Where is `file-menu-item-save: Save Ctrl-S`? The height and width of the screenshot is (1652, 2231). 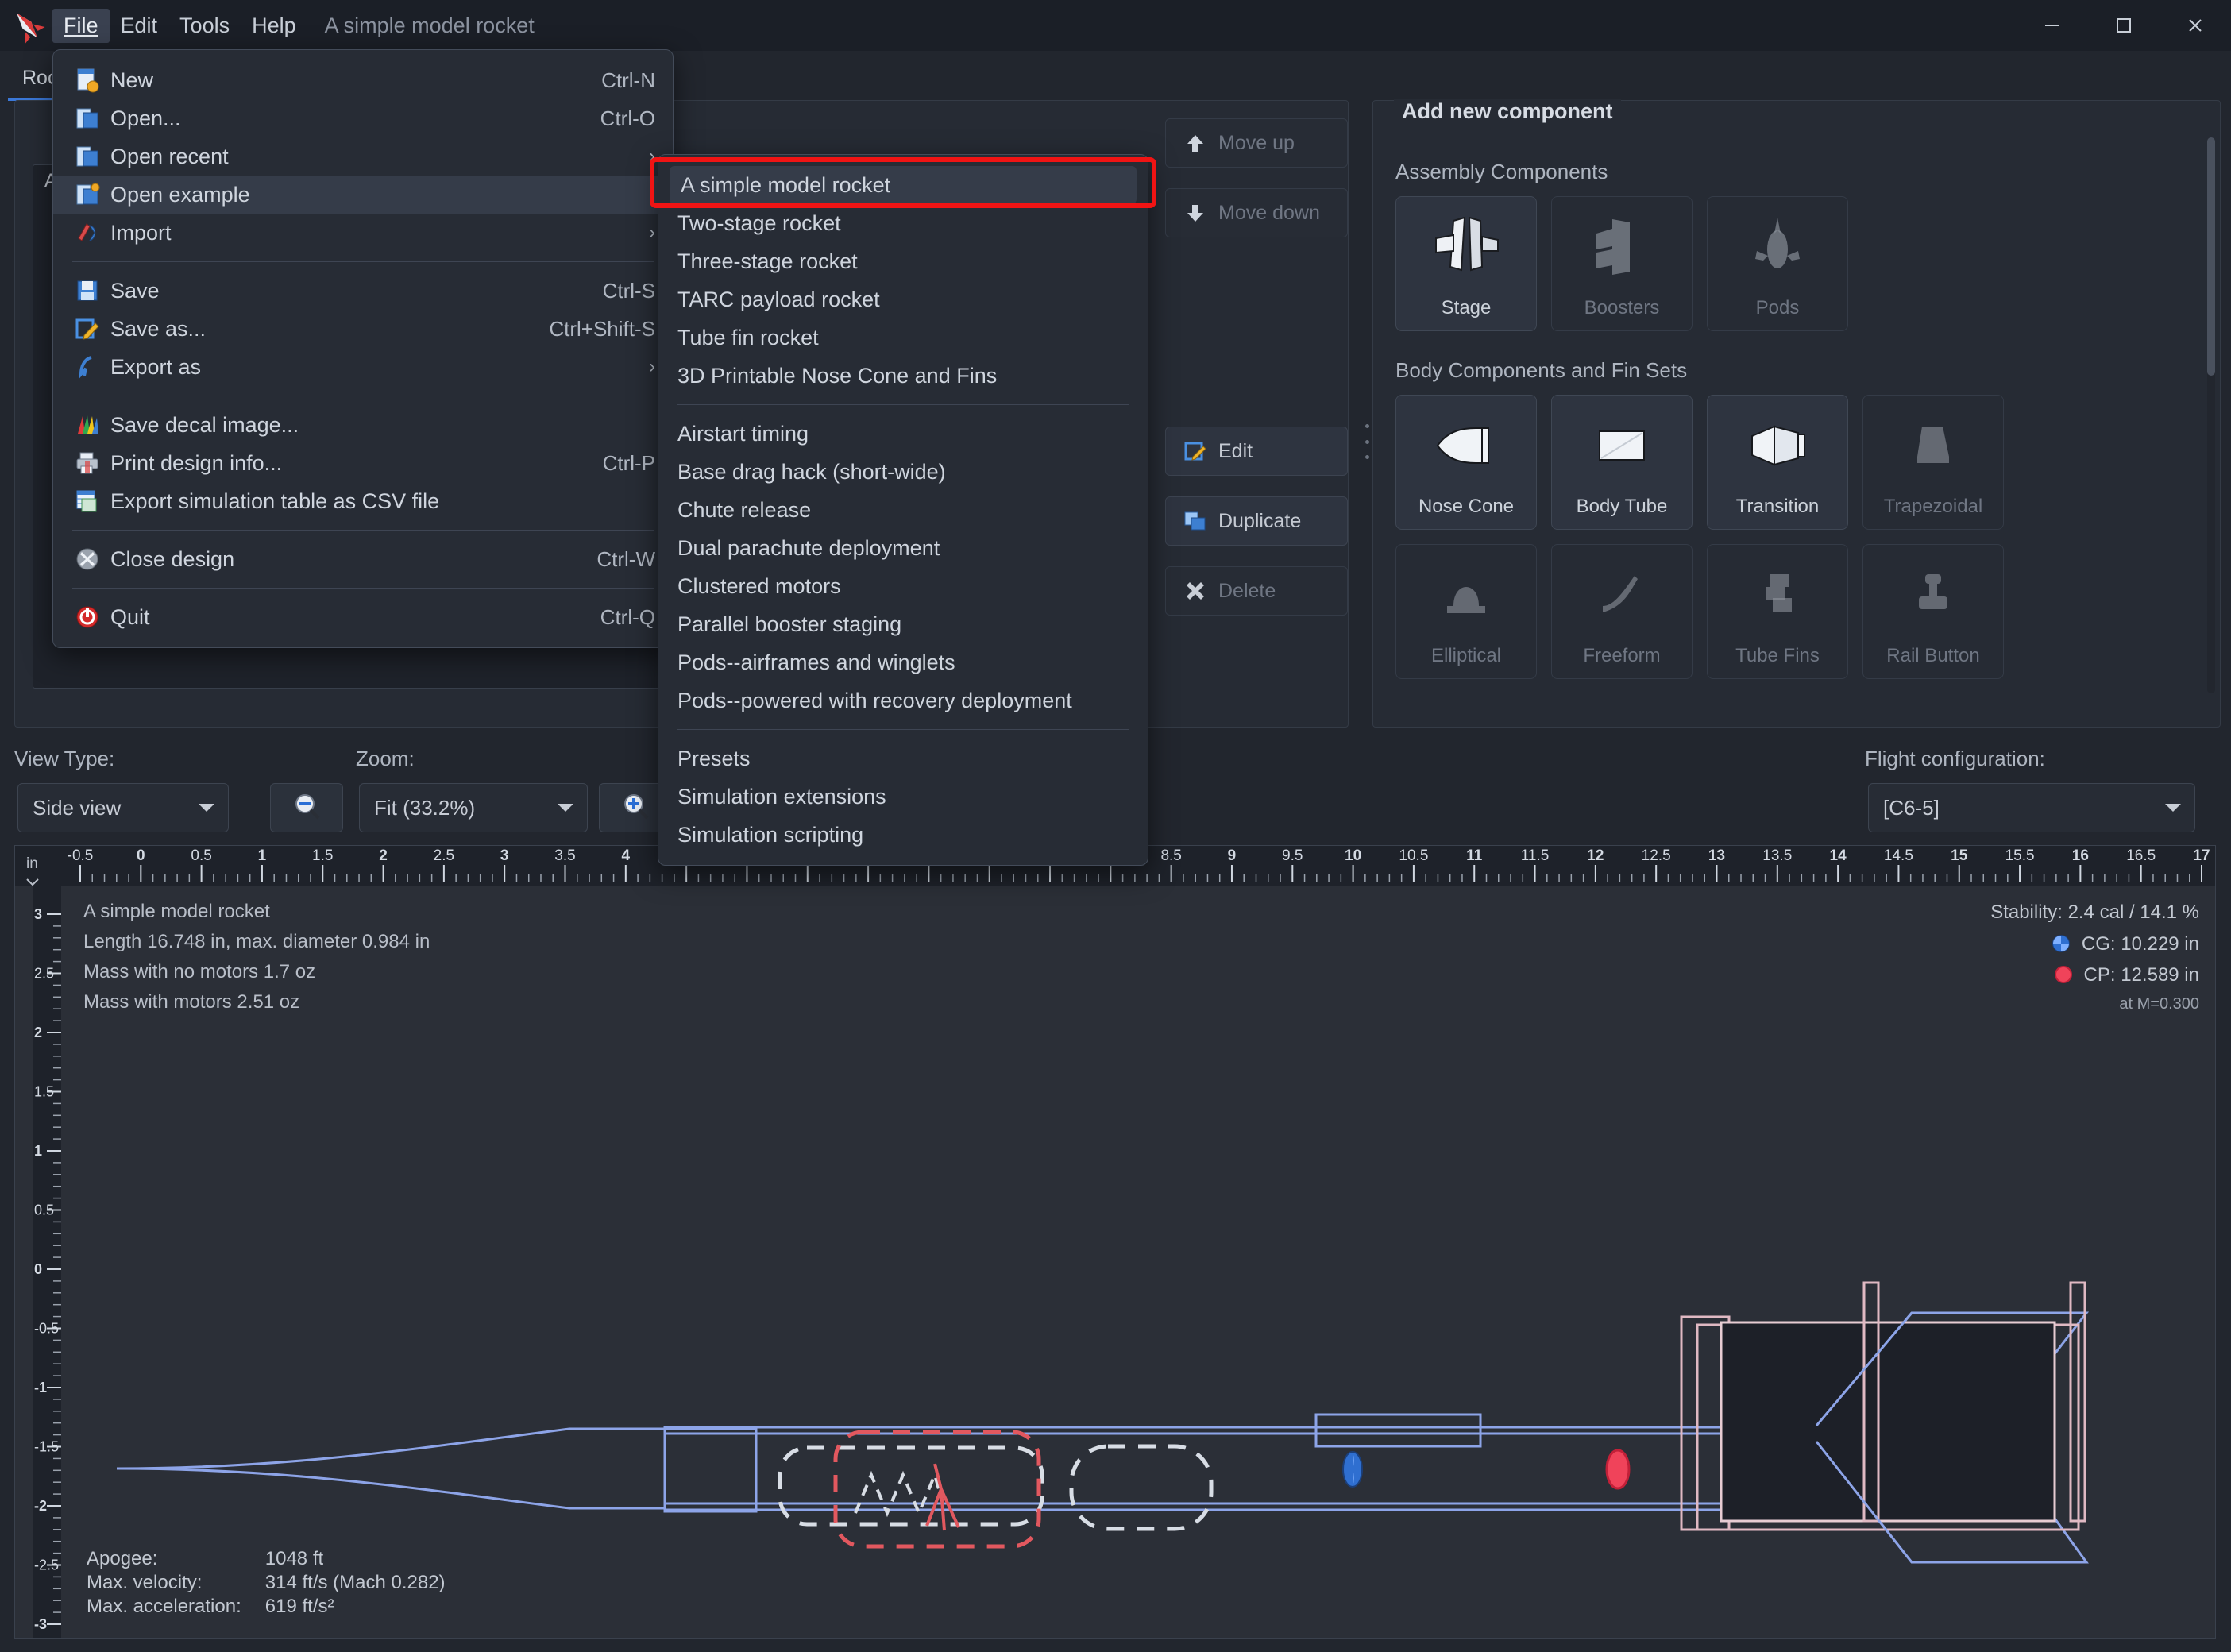
file-menu-item-save: Save Ctrl-S is located at coordinates (363, 291).